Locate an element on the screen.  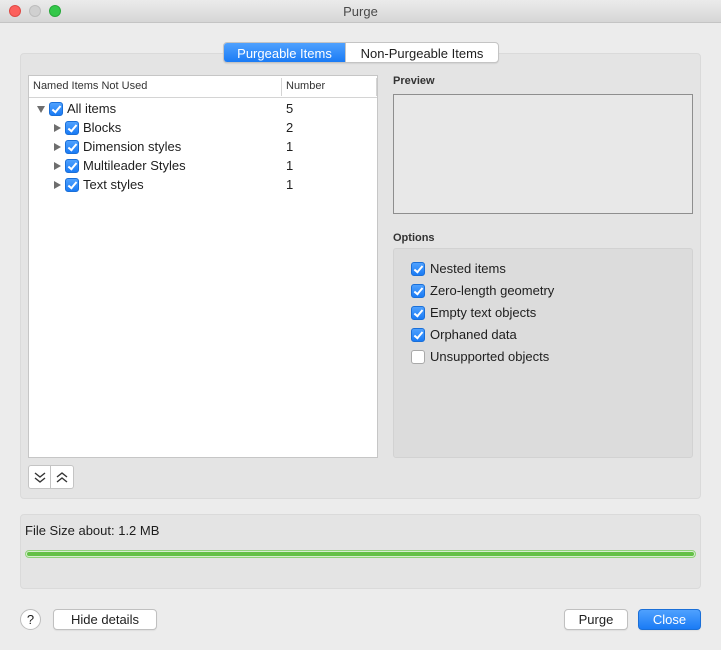
collapse-all-button is located at coordinates (62, 477).